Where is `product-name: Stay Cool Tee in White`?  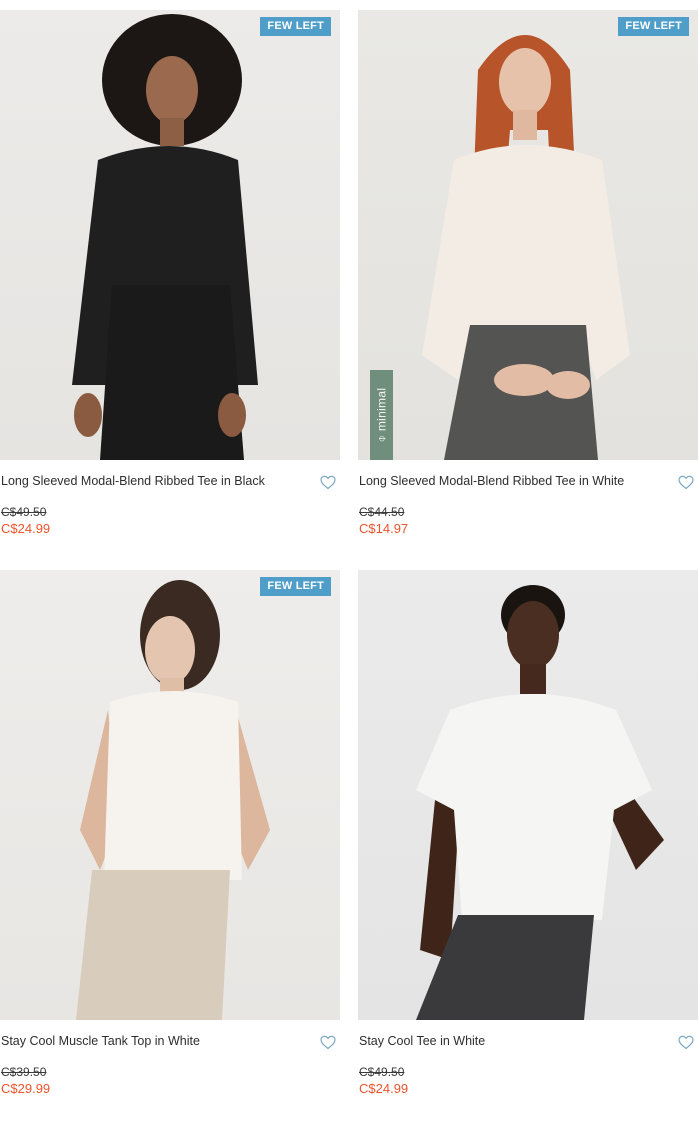
product-name: Stay Cool Tee in White is located at coordinates (528, 1041).